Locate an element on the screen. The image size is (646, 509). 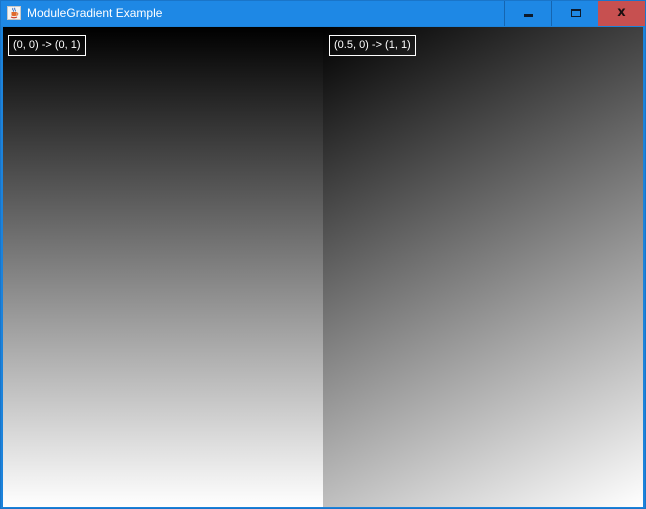
close-icon: x is located at coordinates (621, 12).